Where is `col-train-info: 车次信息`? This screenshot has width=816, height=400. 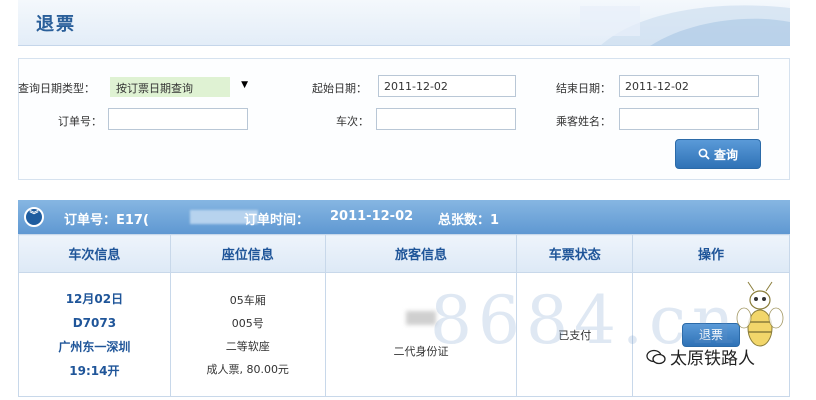 col-train-info: 车次信息 is located at coordinates (94, 253).